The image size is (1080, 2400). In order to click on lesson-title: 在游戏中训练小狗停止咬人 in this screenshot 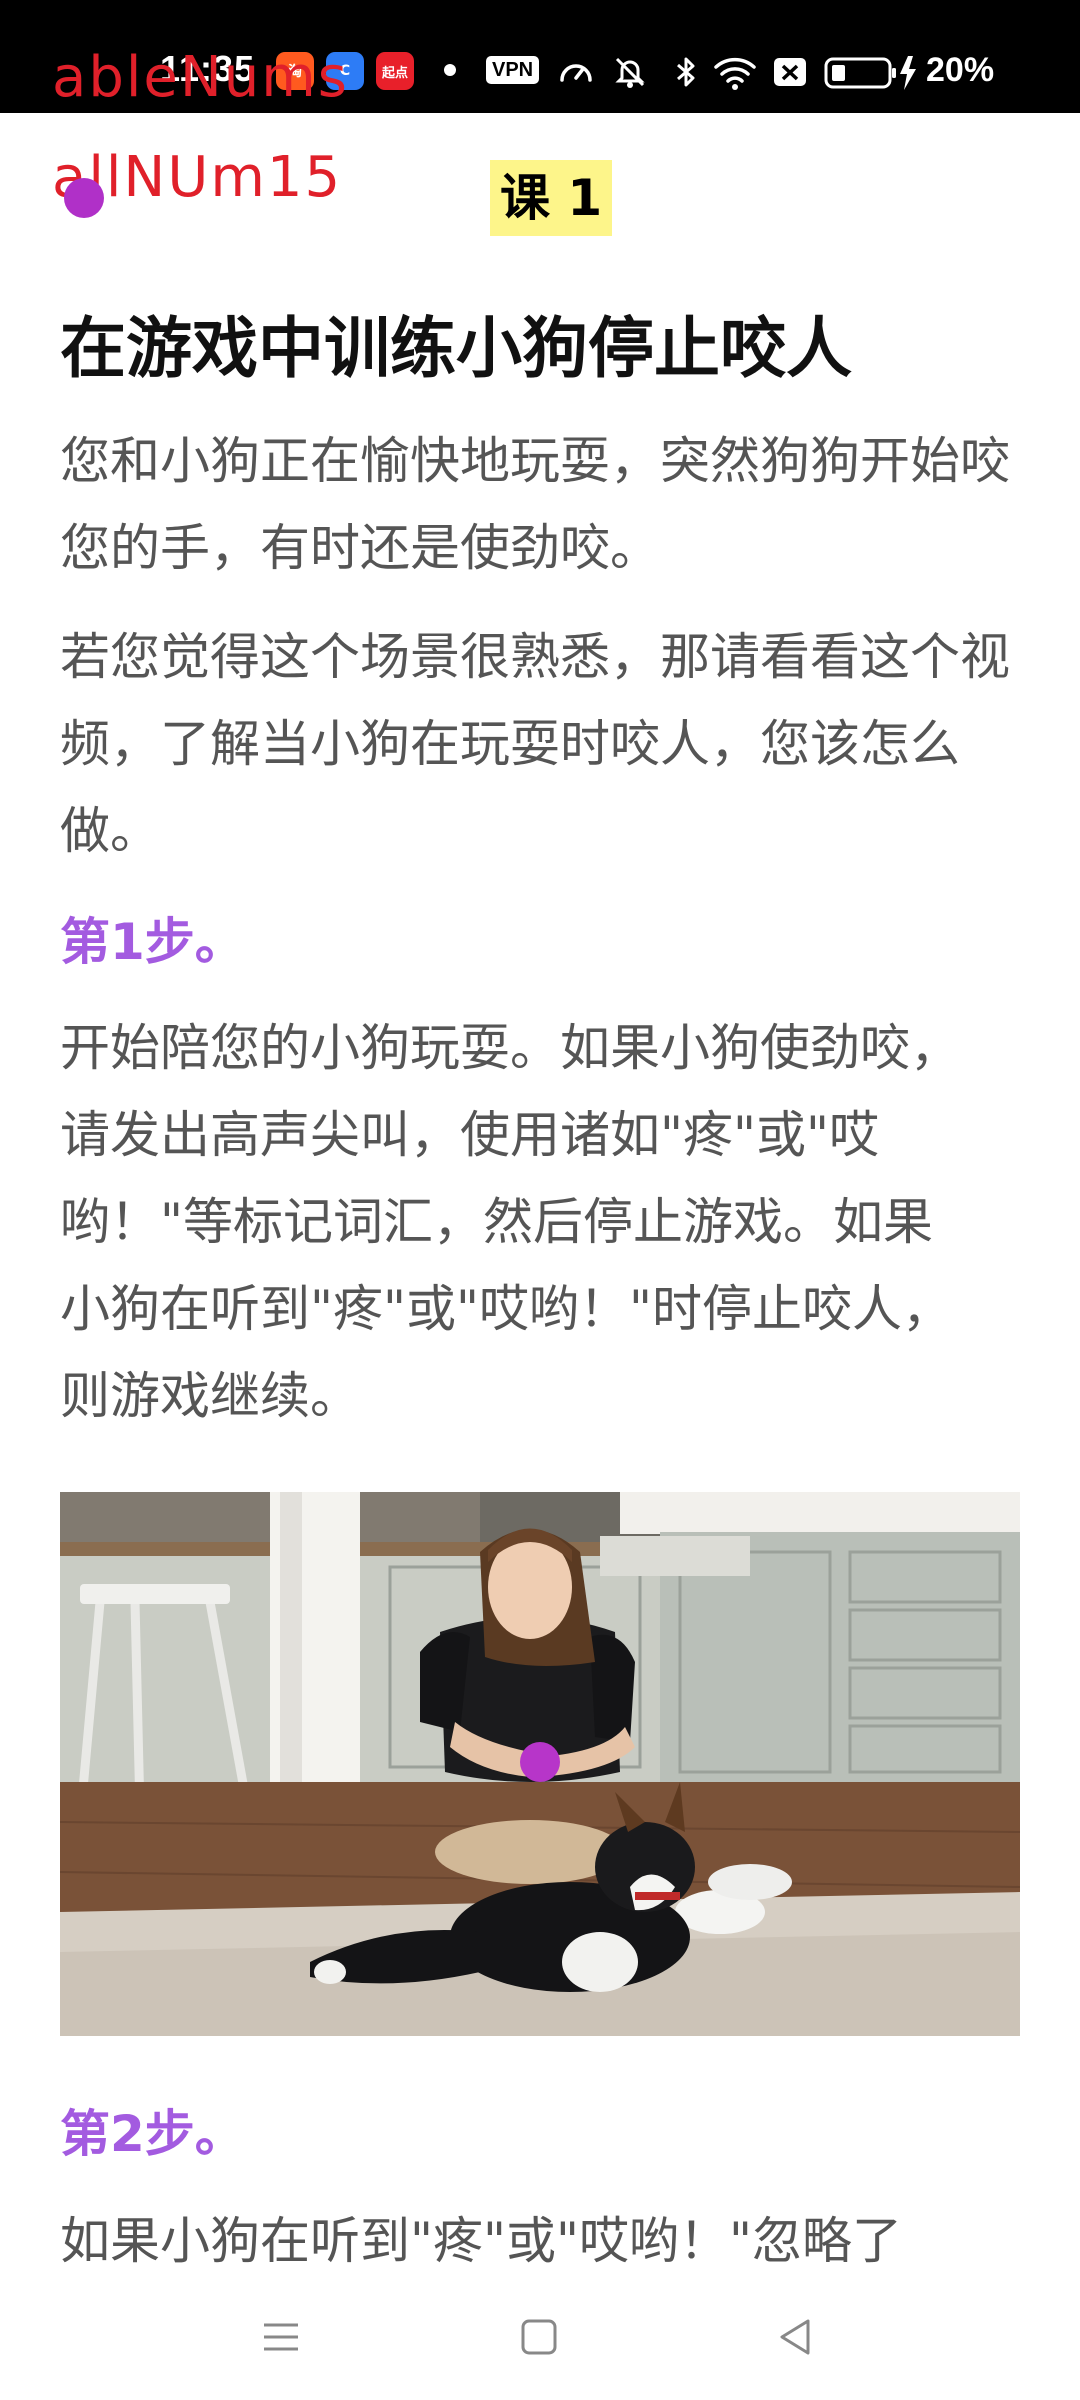, I will do `click(456, 348)`.